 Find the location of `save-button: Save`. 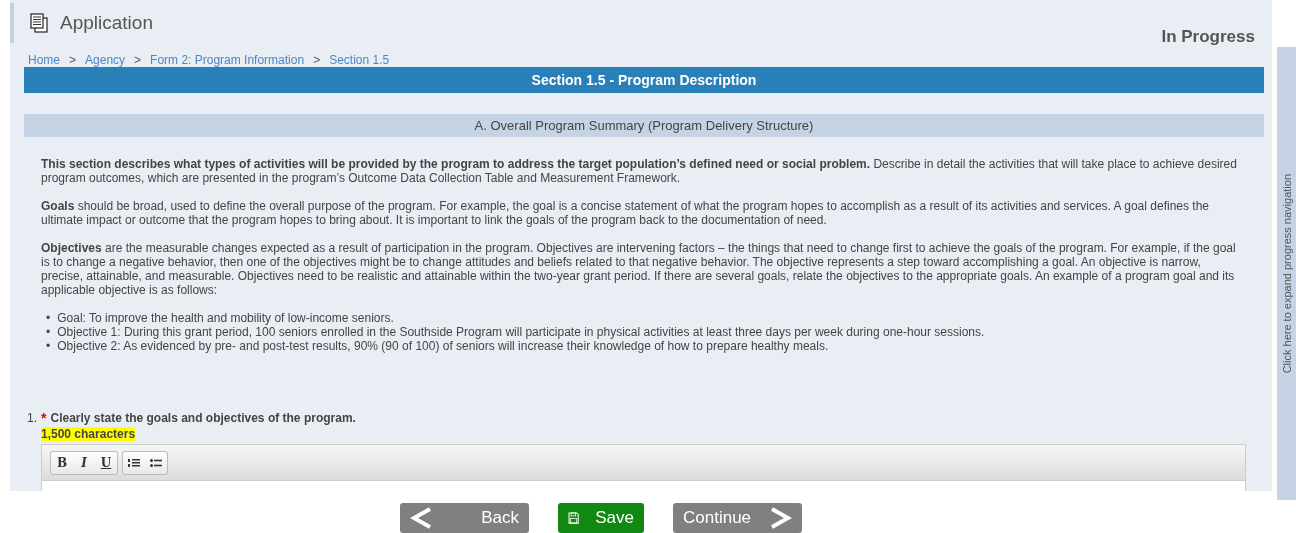

save-button: Save is located at coordinates (601, 518).